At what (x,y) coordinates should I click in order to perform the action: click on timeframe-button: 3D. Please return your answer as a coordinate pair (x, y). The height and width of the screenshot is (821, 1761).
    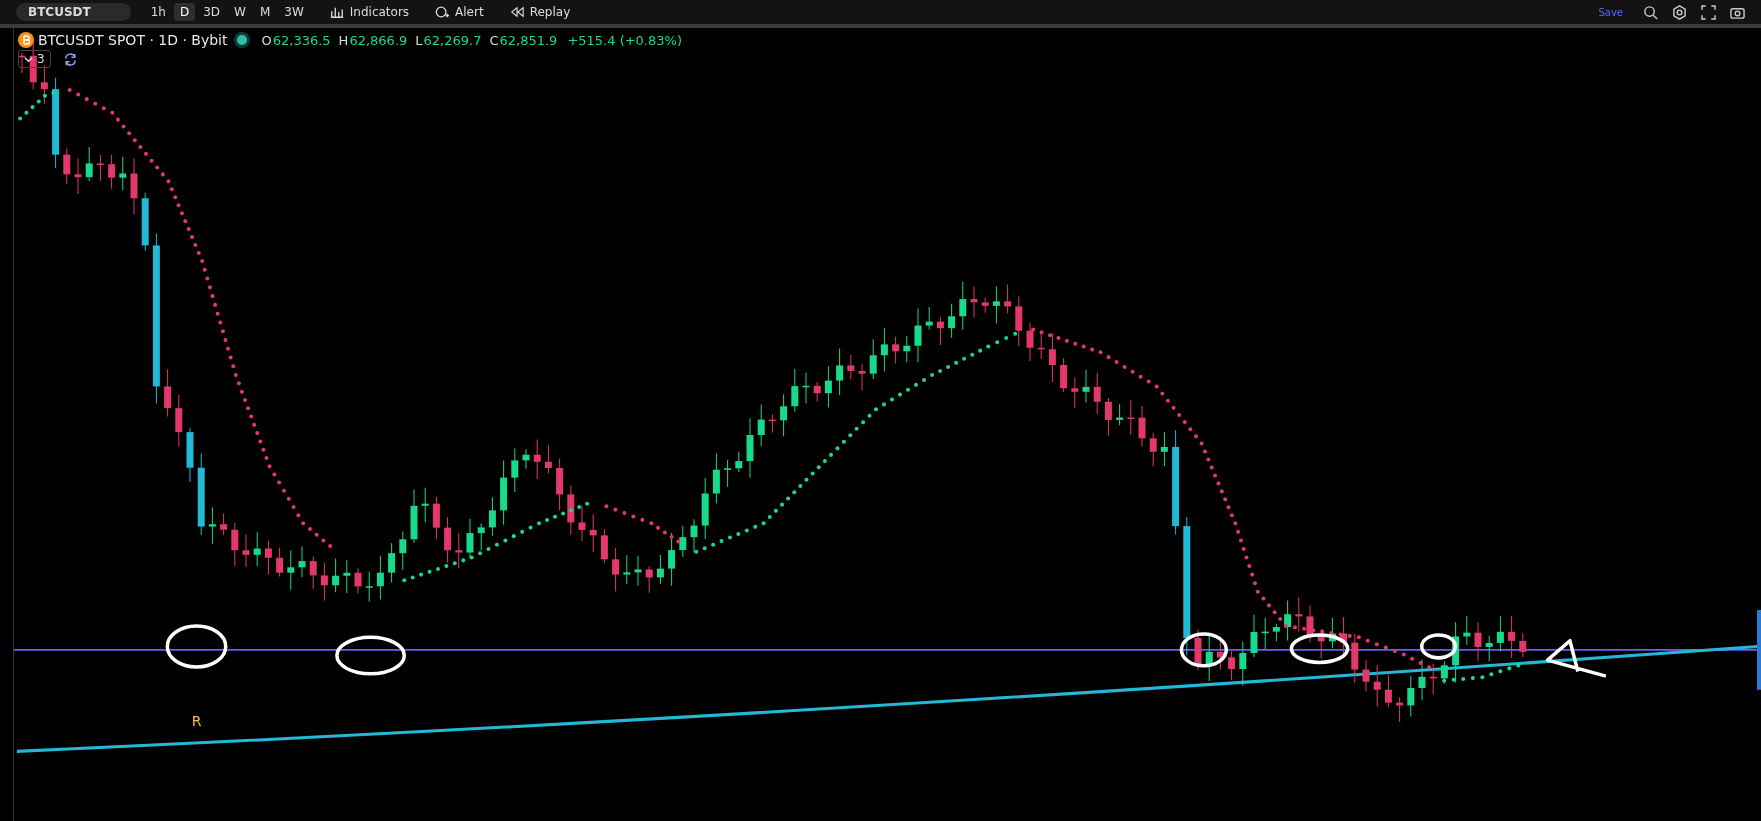
    Looking at the image, I should click on (212, 12).